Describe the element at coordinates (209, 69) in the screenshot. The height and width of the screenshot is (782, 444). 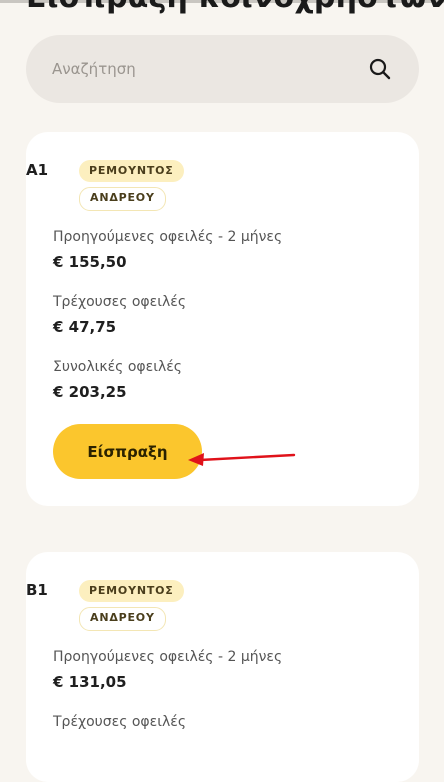
I see `search-input` at that location.